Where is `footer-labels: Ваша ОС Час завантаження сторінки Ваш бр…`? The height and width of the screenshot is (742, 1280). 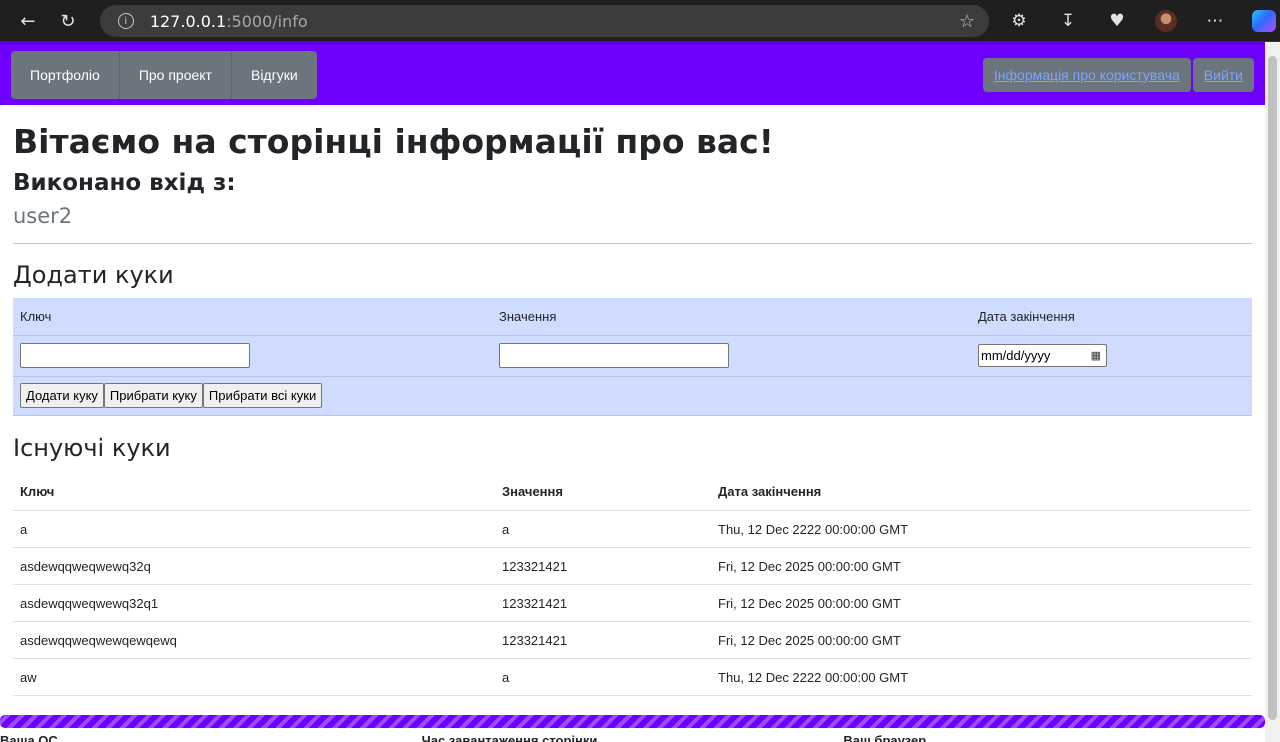 footer-labels: Ваша ОС Час завантаження сторінки Ваш бр… is located at coordinates (632, 737).